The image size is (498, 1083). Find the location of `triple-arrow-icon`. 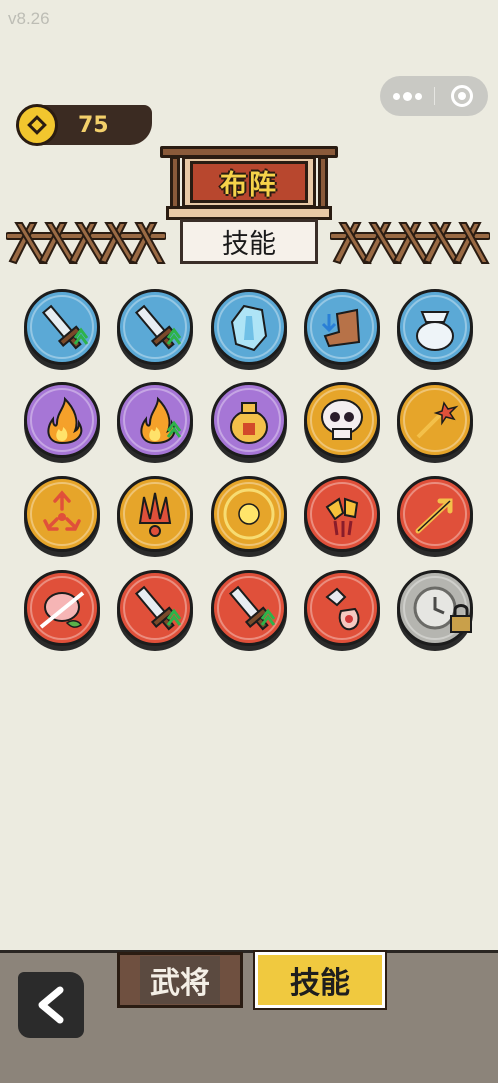

triple-arrow-icon is located at coordinates (62, 510).